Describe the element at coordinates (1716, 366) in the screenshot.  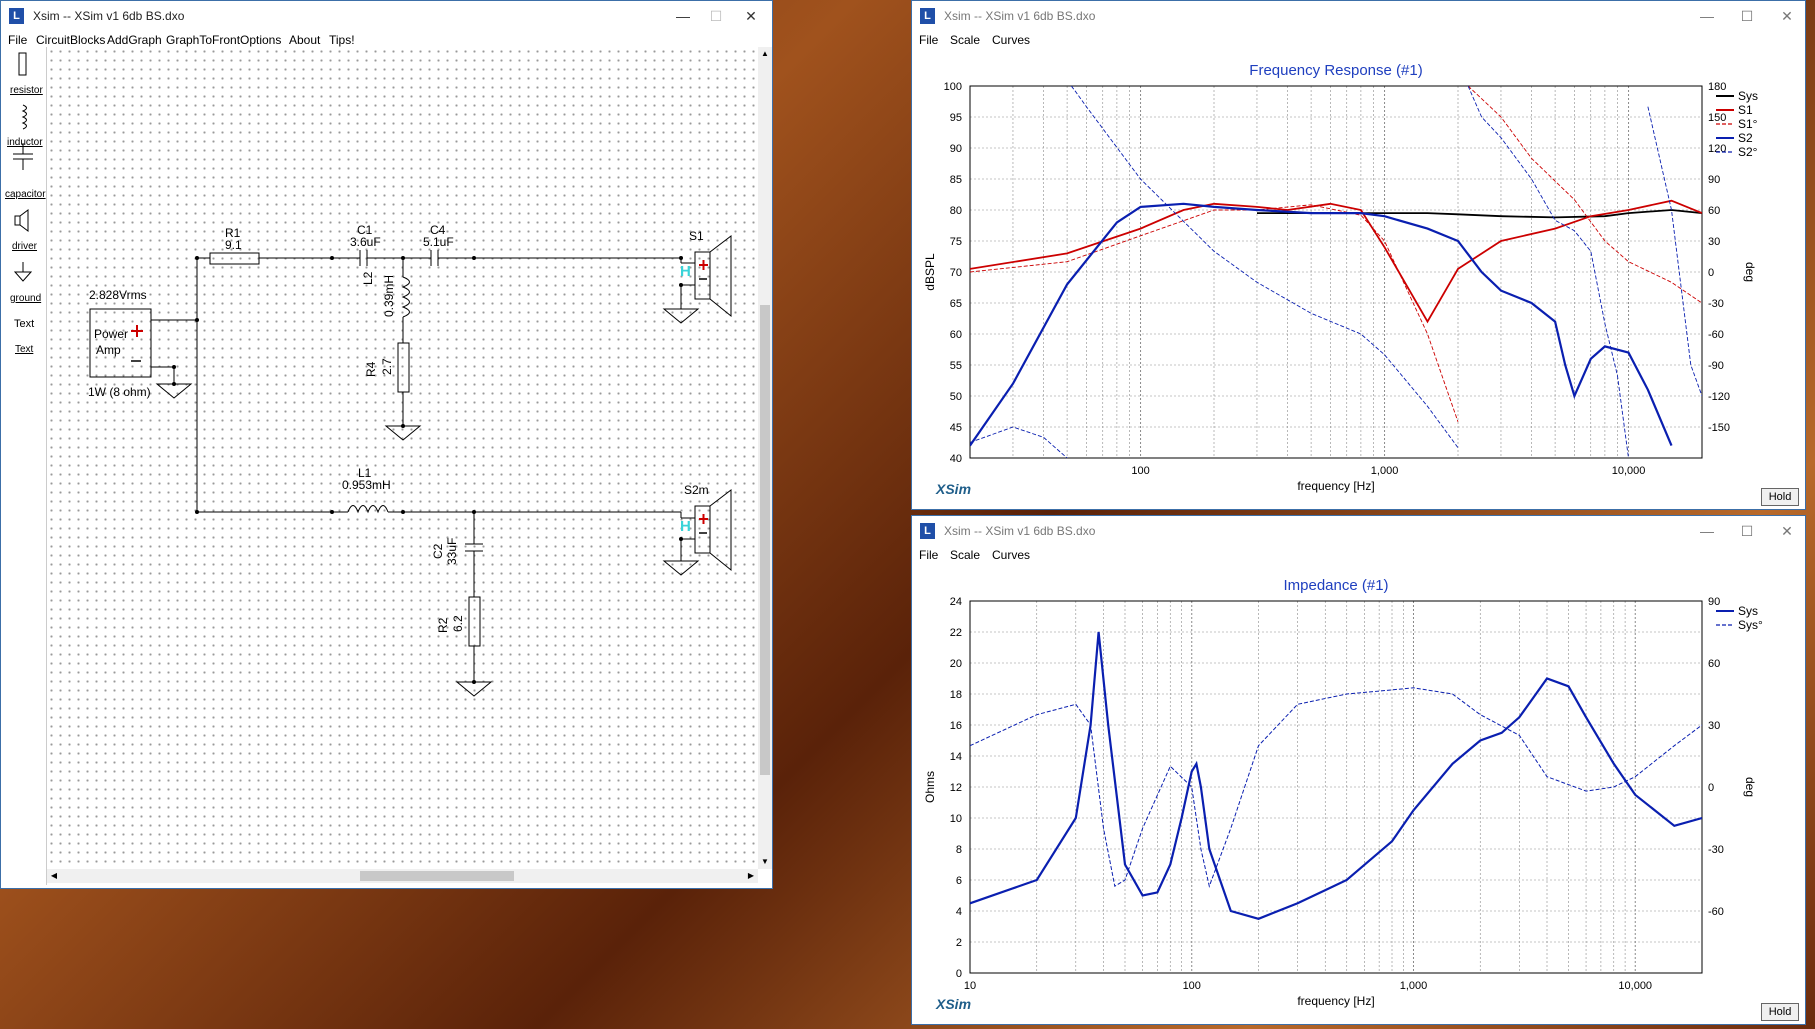
I see `y2-tick-label: -90` at that location.